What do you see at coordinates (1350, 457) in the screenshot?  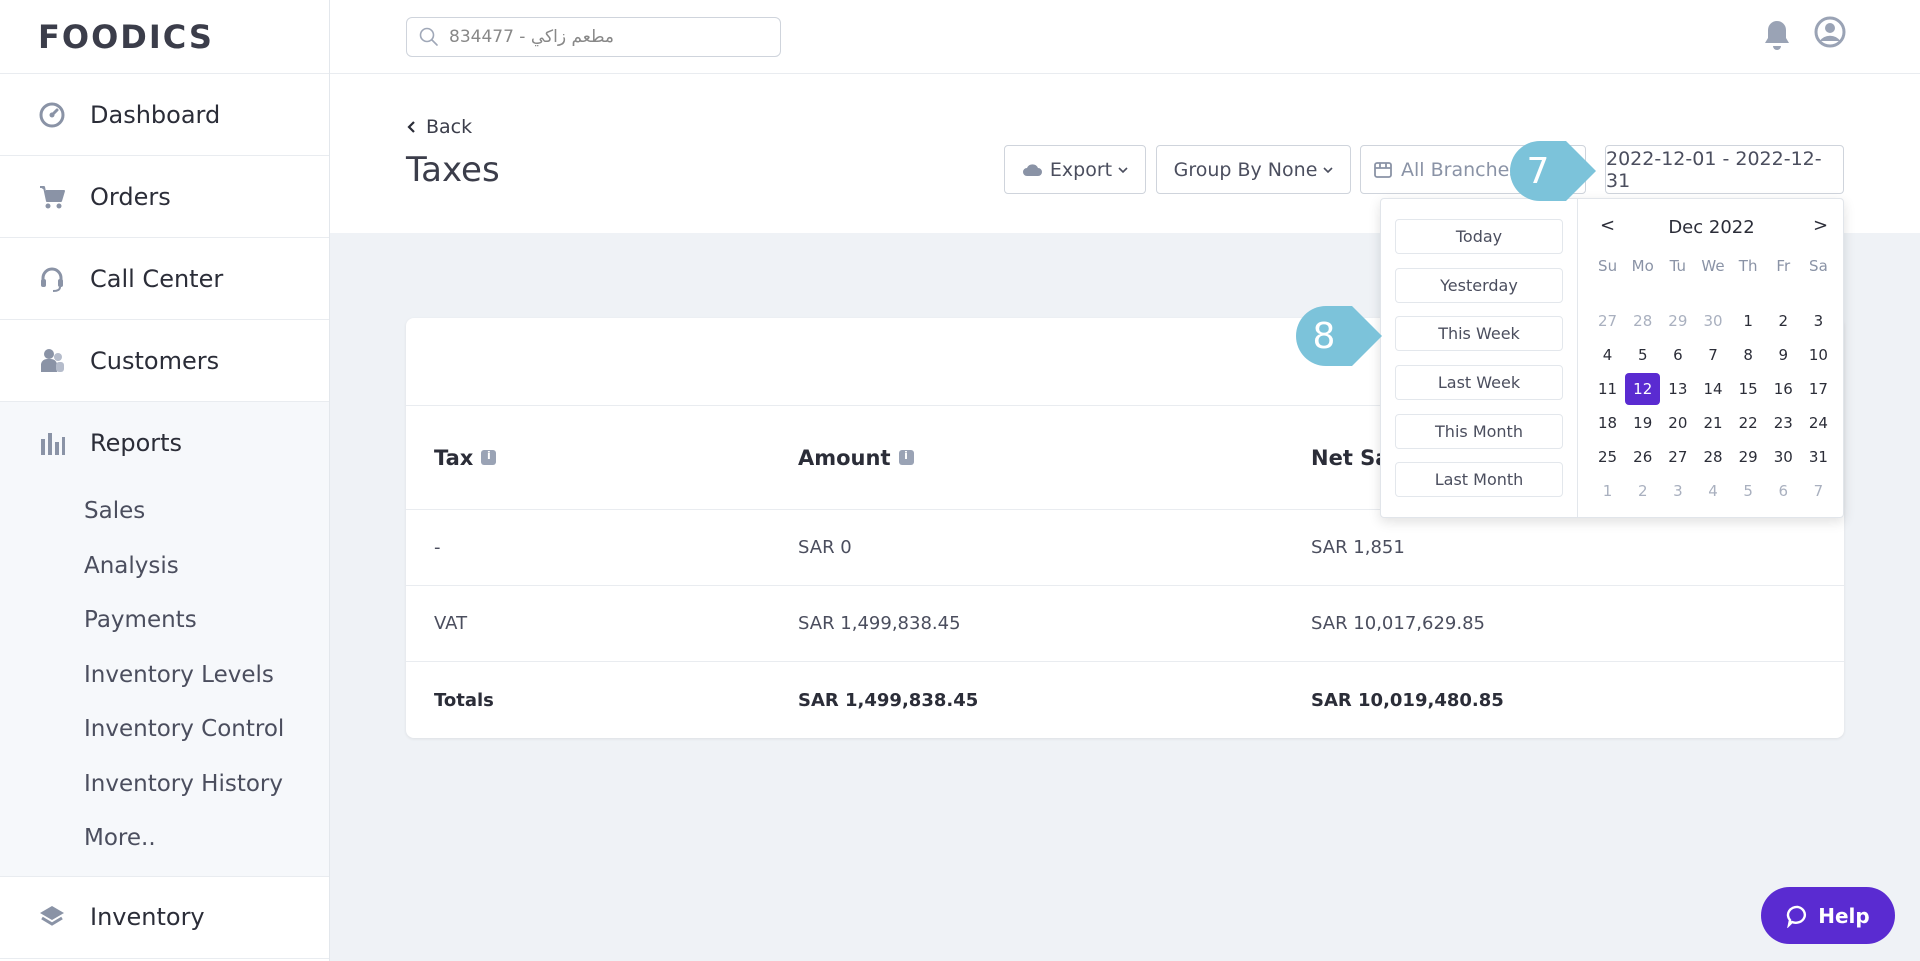 I see `column-header-net-sales: Net Sa` at bounding box center [1350, 457].